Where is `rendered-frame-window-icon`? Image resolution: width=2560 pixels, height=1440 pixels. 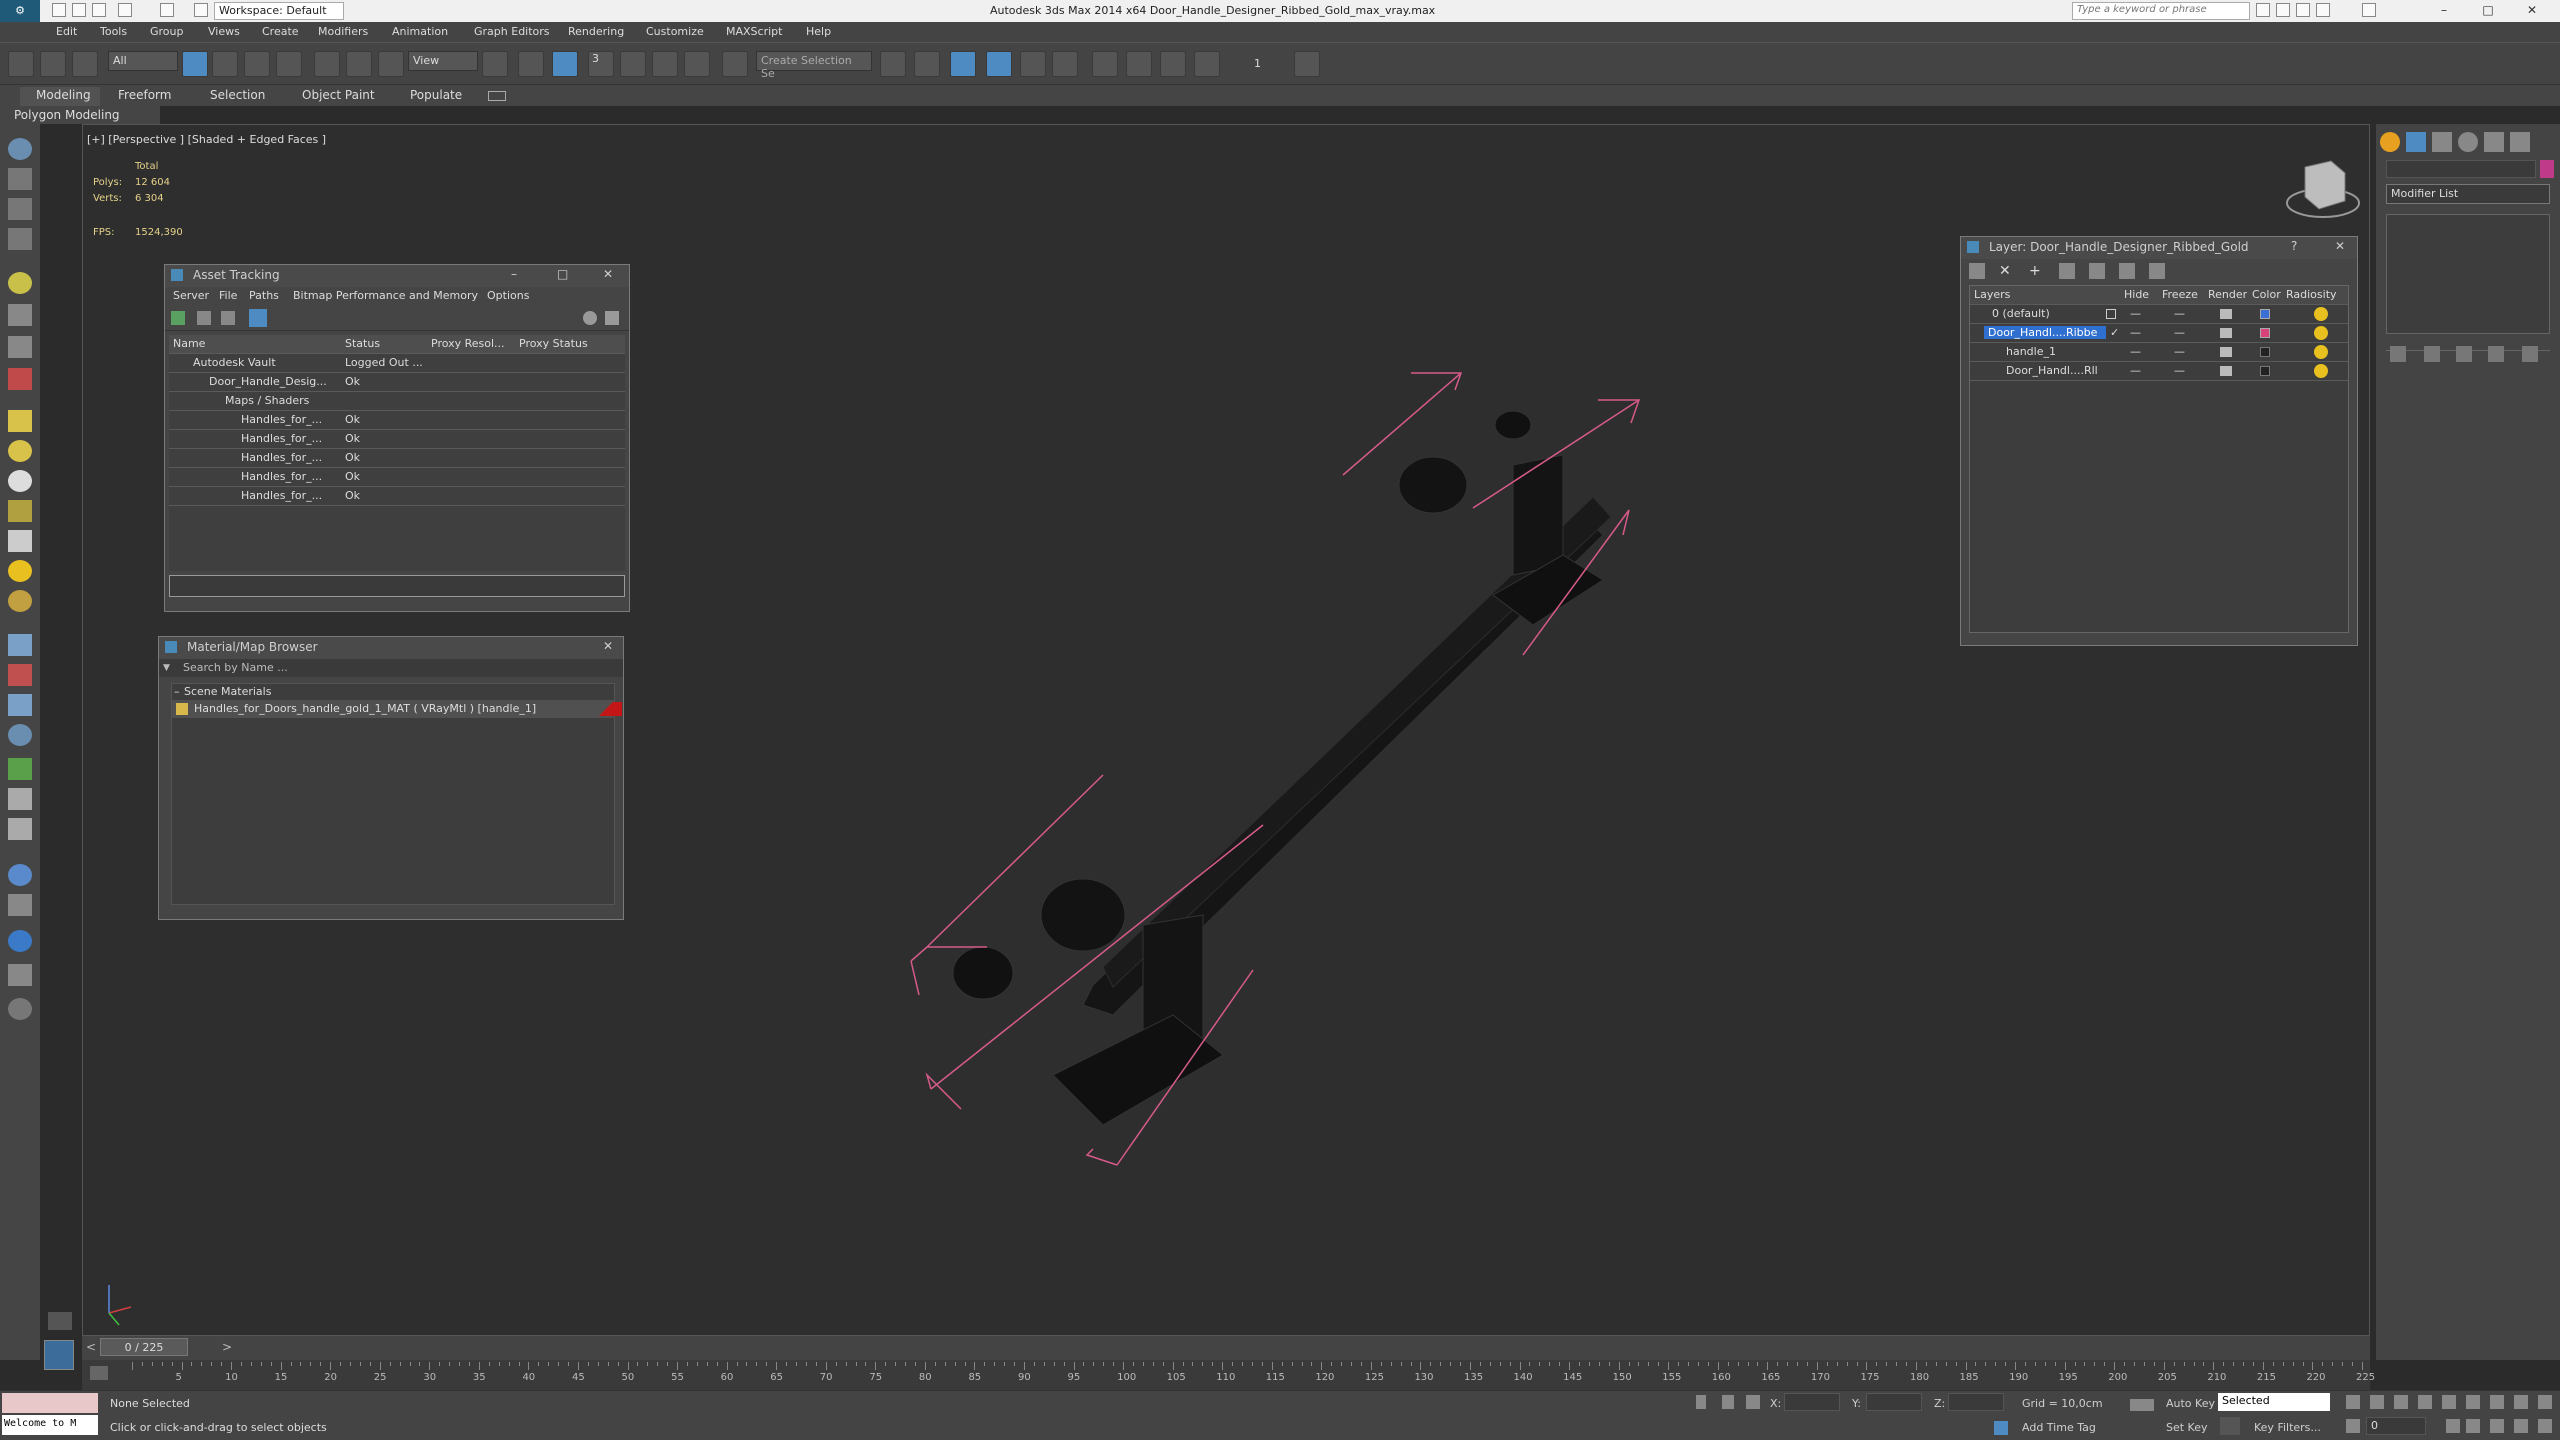
rendered-frame-window-icon is located at coordinates (1173, 64).